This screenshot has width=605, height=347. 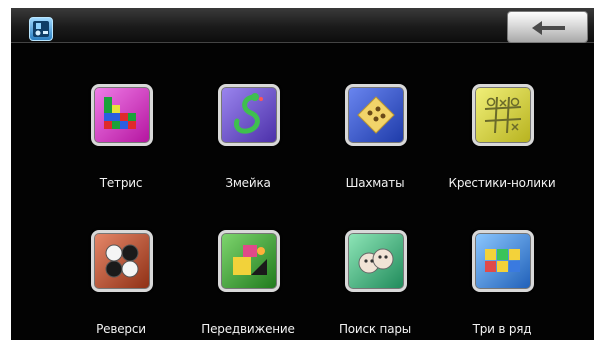 I want to click on game-tile-move: Передвижение, so click(x=248, y=285).